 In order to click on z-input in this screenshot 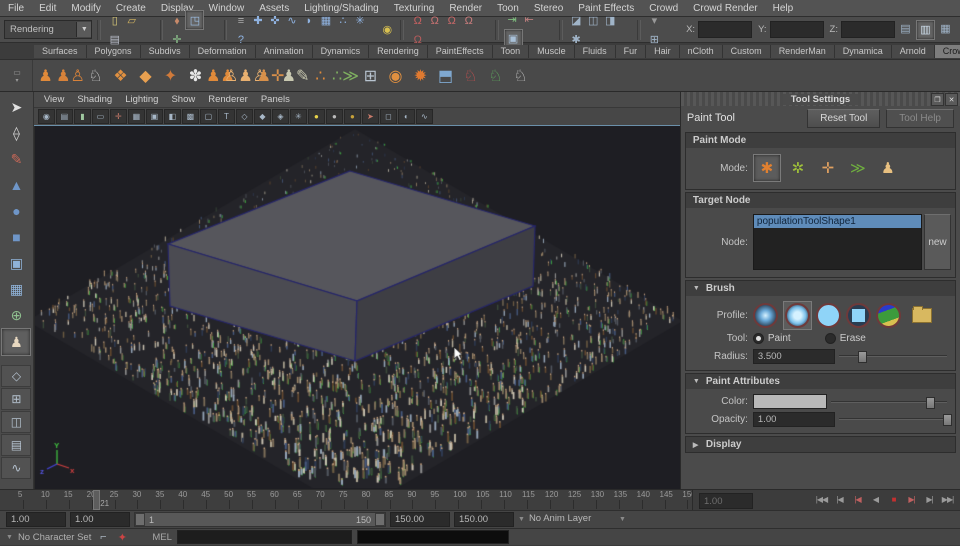, I will do `click(867, 29)`.